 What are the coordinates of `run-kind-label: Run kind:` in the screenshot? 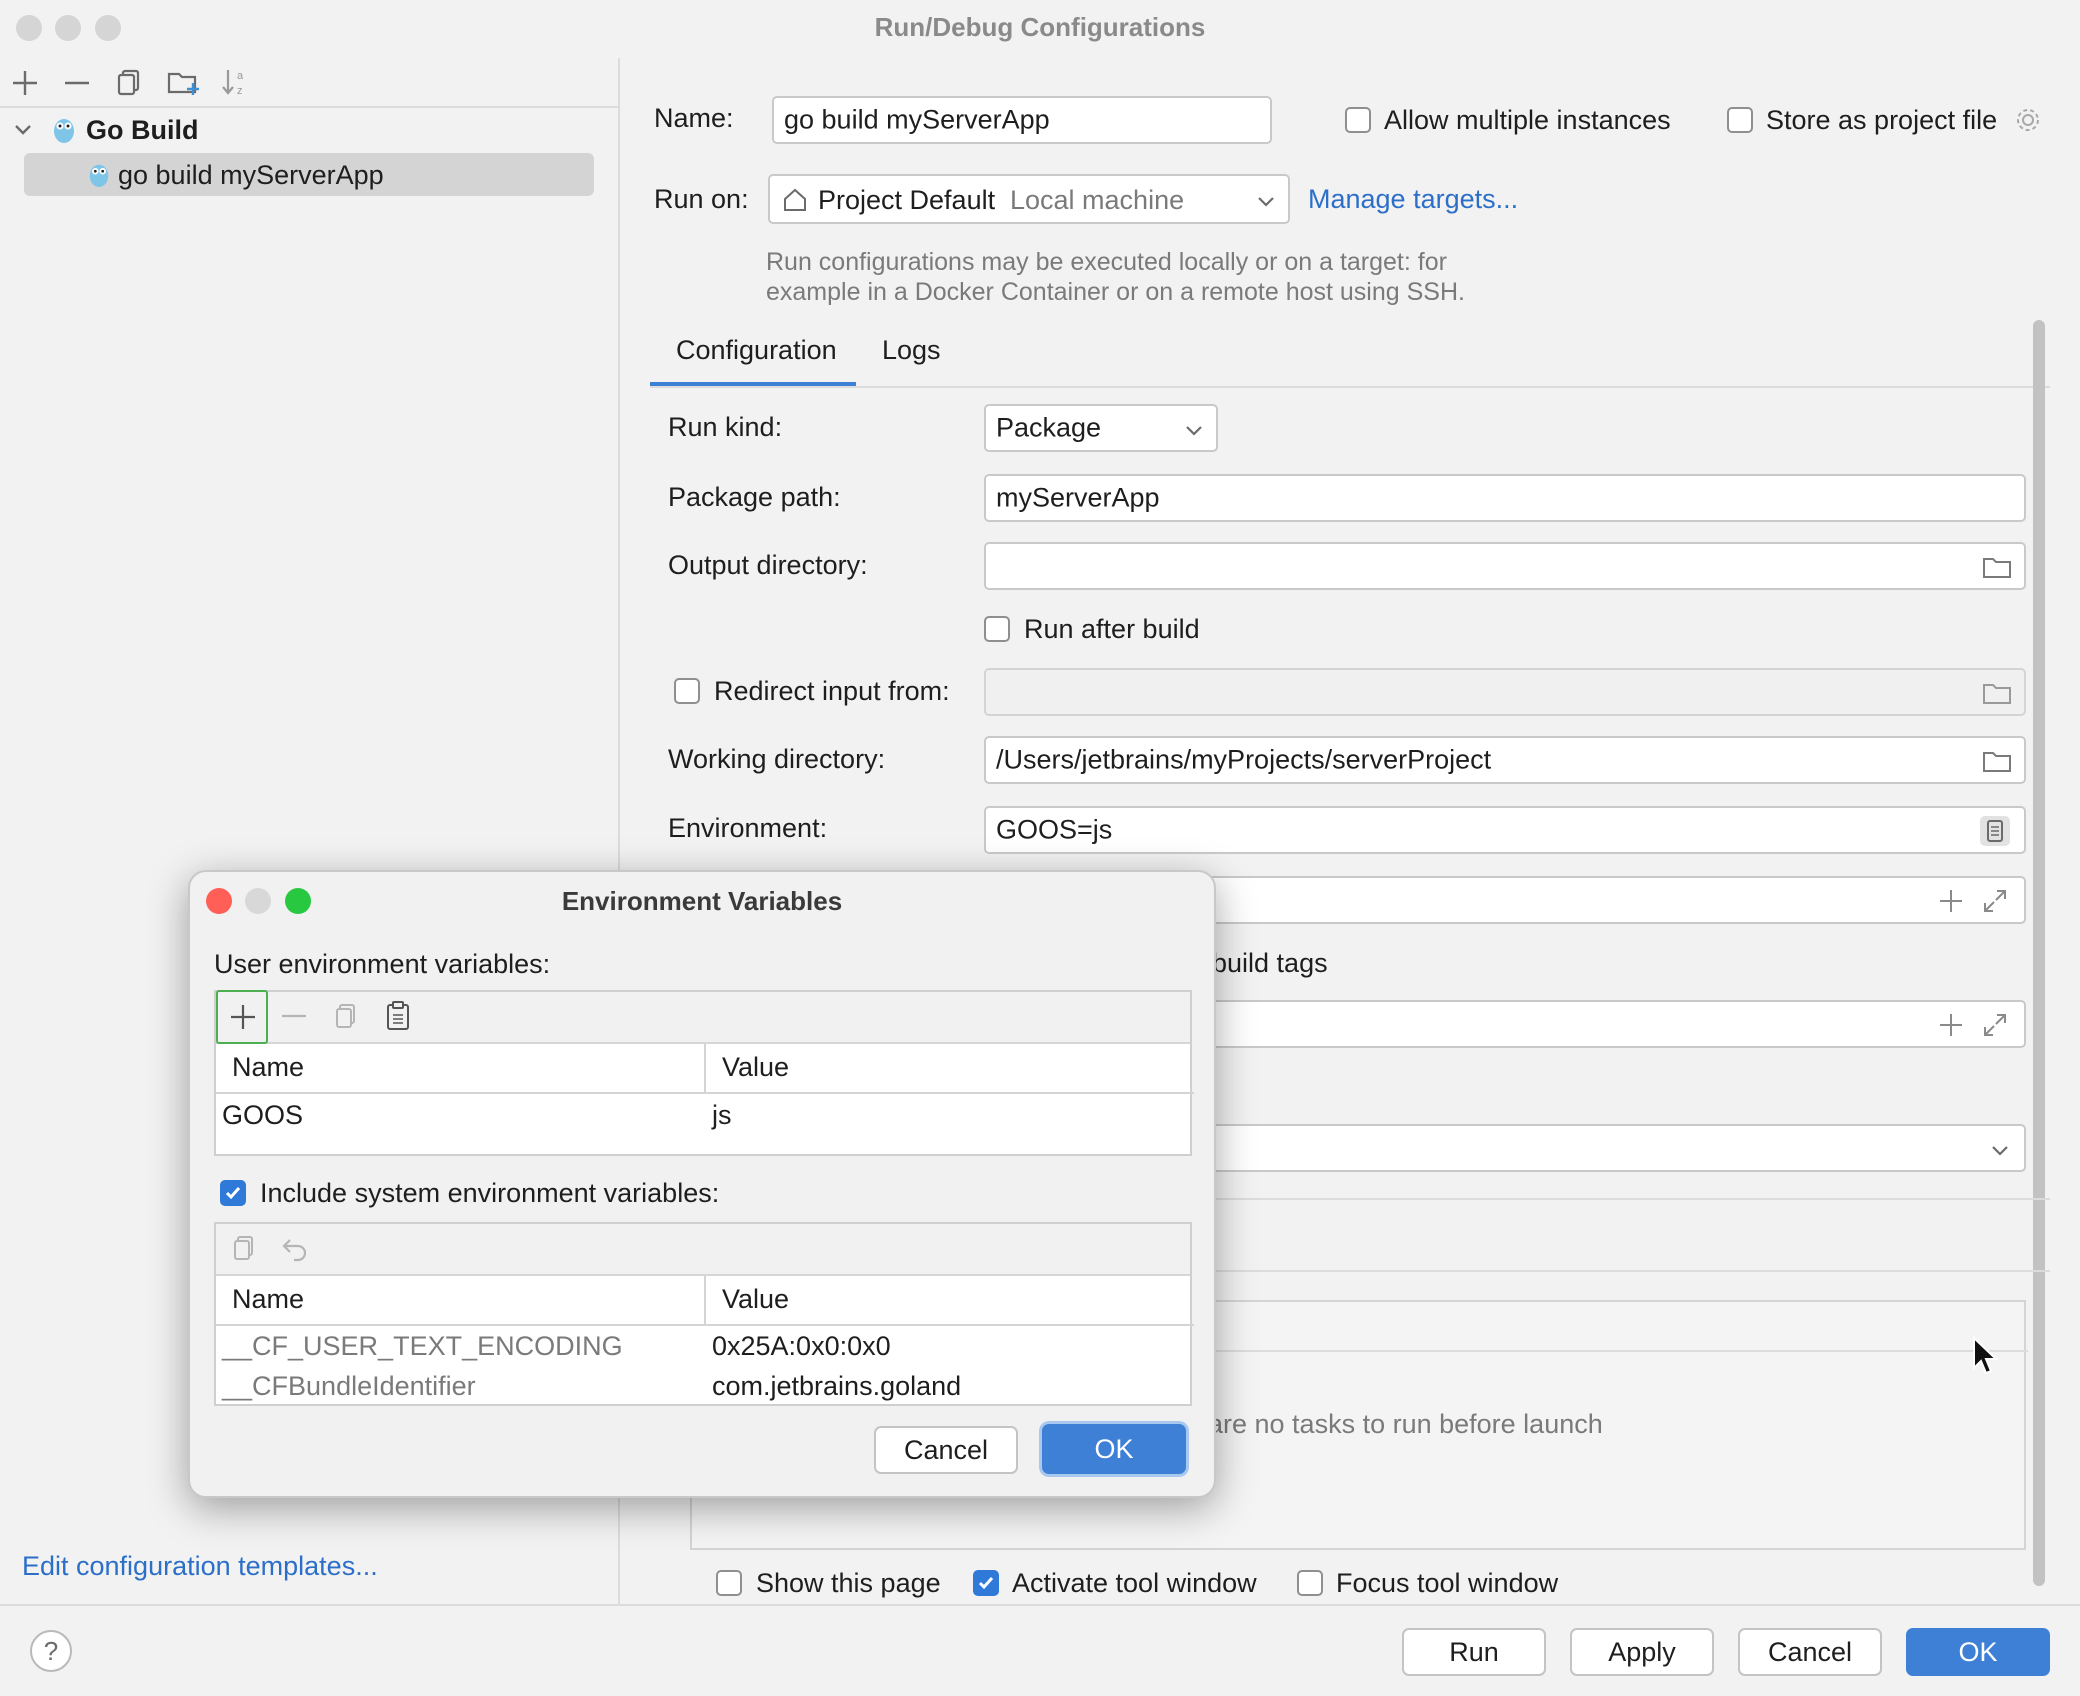 It's located at (725, 427).